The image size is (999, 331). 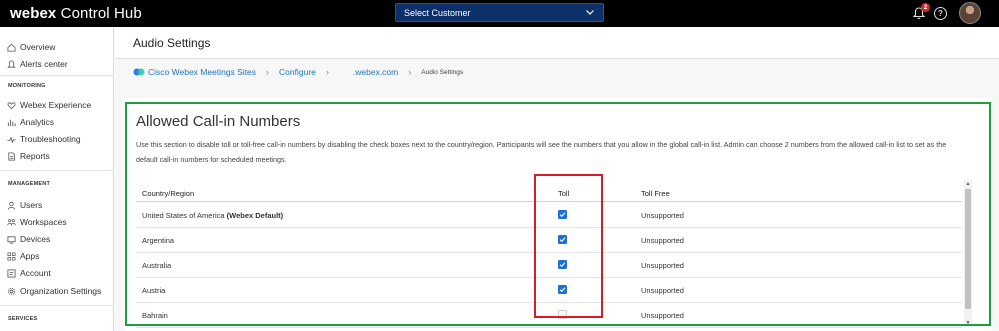 I want to click on document-icon, so click(x=12, y=156).